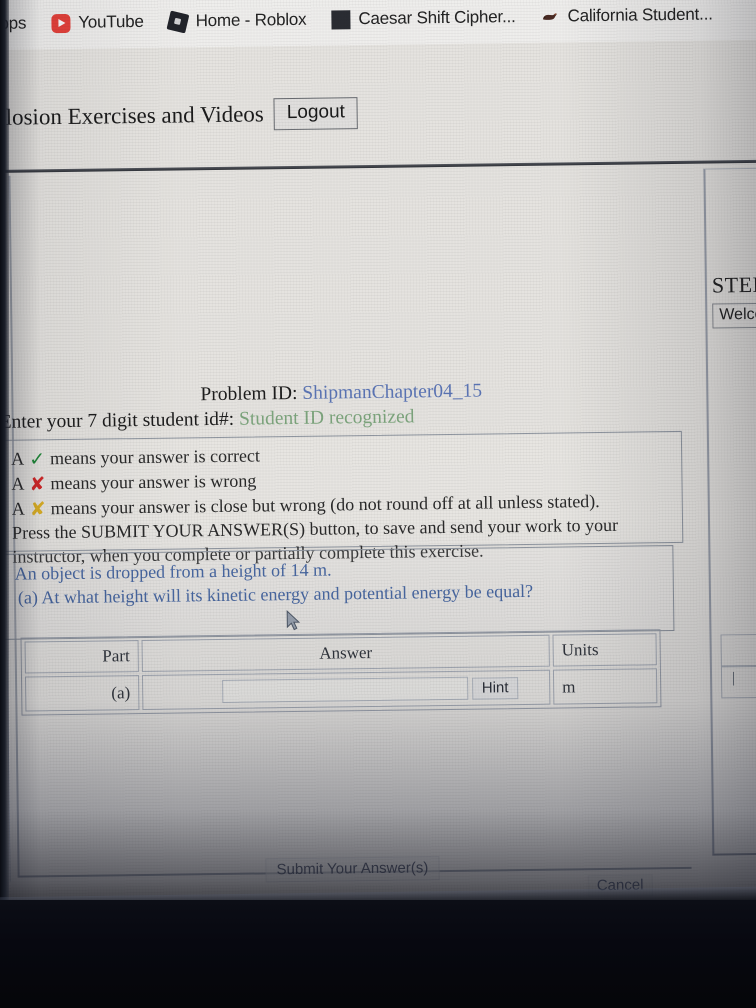 The width and height of the screenshot is (756, 1008). Describe the element at coordinates (37, 459) in the screenshot. I see `checkmark-icon: ✓` at that location.